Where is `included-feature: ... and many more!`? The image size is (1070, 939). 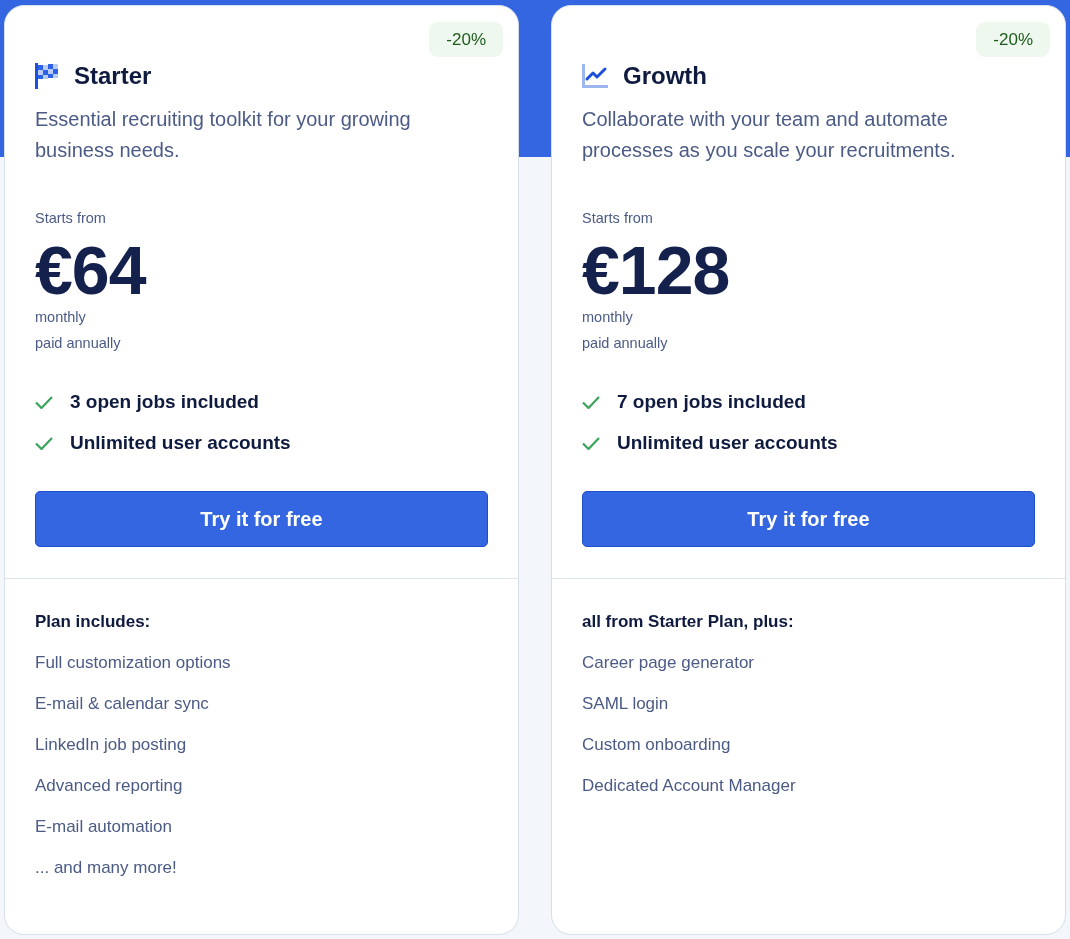 included-feature: ... and many more! is located at coordinates (106, 868).